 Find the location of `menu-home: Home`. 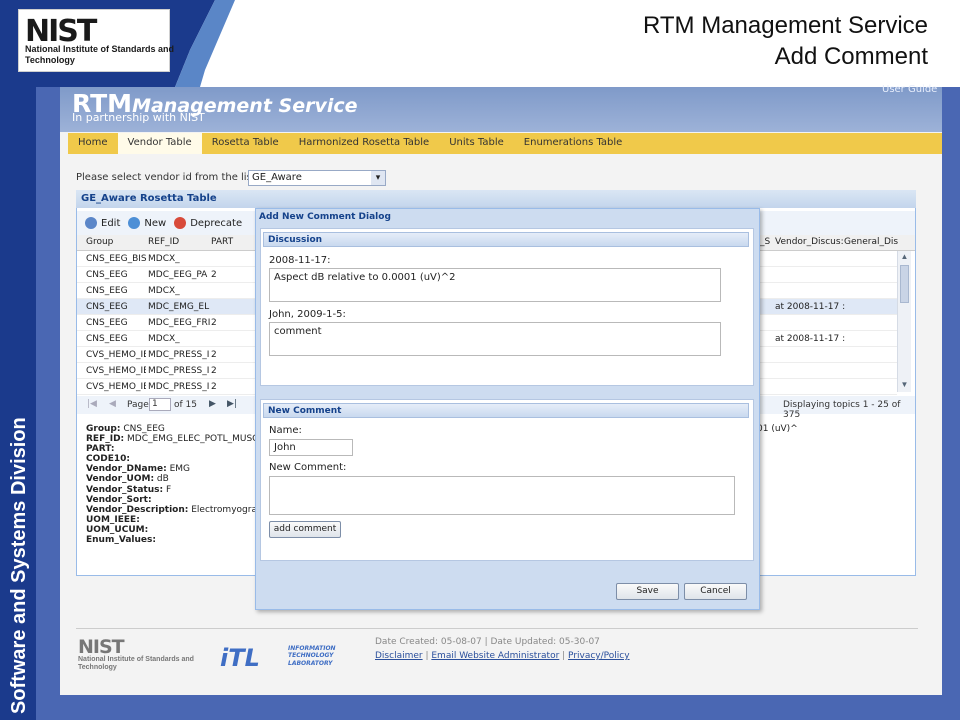

menu-home: Home is located at coordinates (93, 143).